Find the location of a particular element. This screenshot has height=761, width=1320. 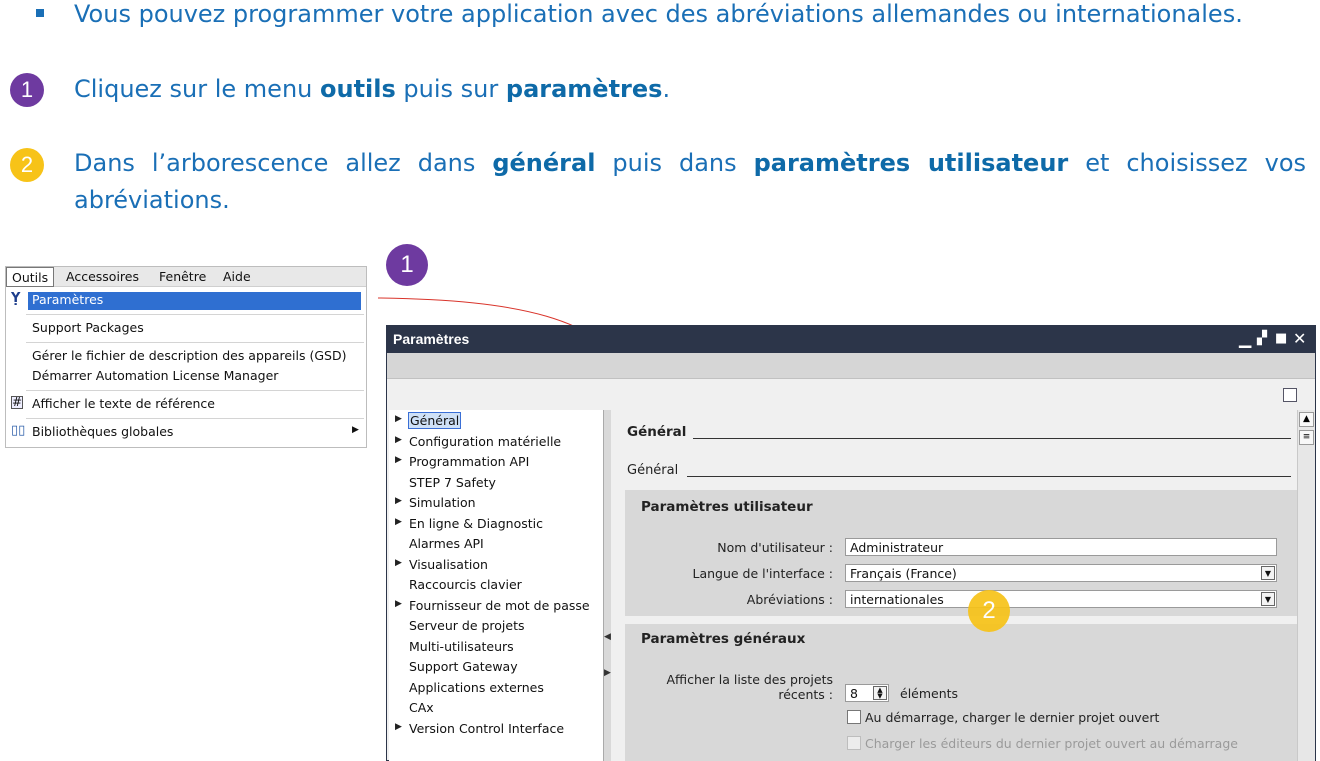

tree-item-multi-utilisateurs: Multi-utilisateurs is located at coordinates (461, 646).